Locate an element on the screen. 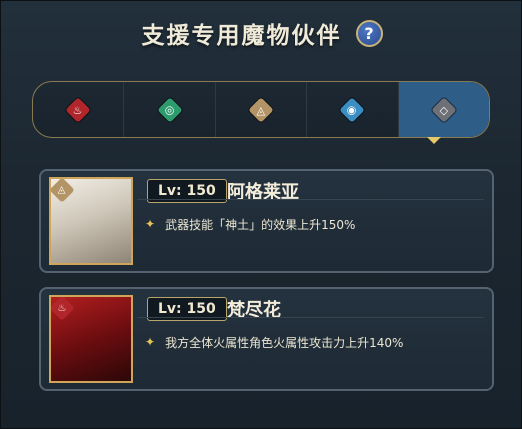  help-icon: ? is located at coordinates (369, 33).